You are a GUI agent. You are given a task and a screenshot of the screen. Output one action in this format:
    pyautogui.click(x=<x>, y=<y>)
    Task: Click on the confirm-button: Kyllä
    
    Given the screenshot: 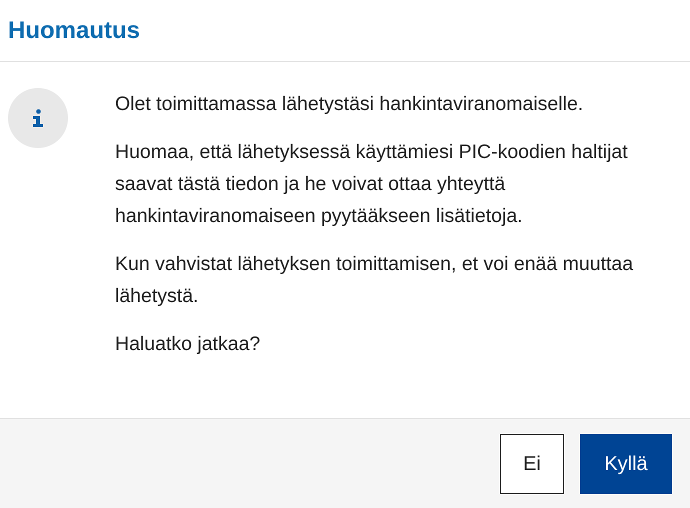 What is the action you would take?
    pyautogui.click(x=626, y=464)
    